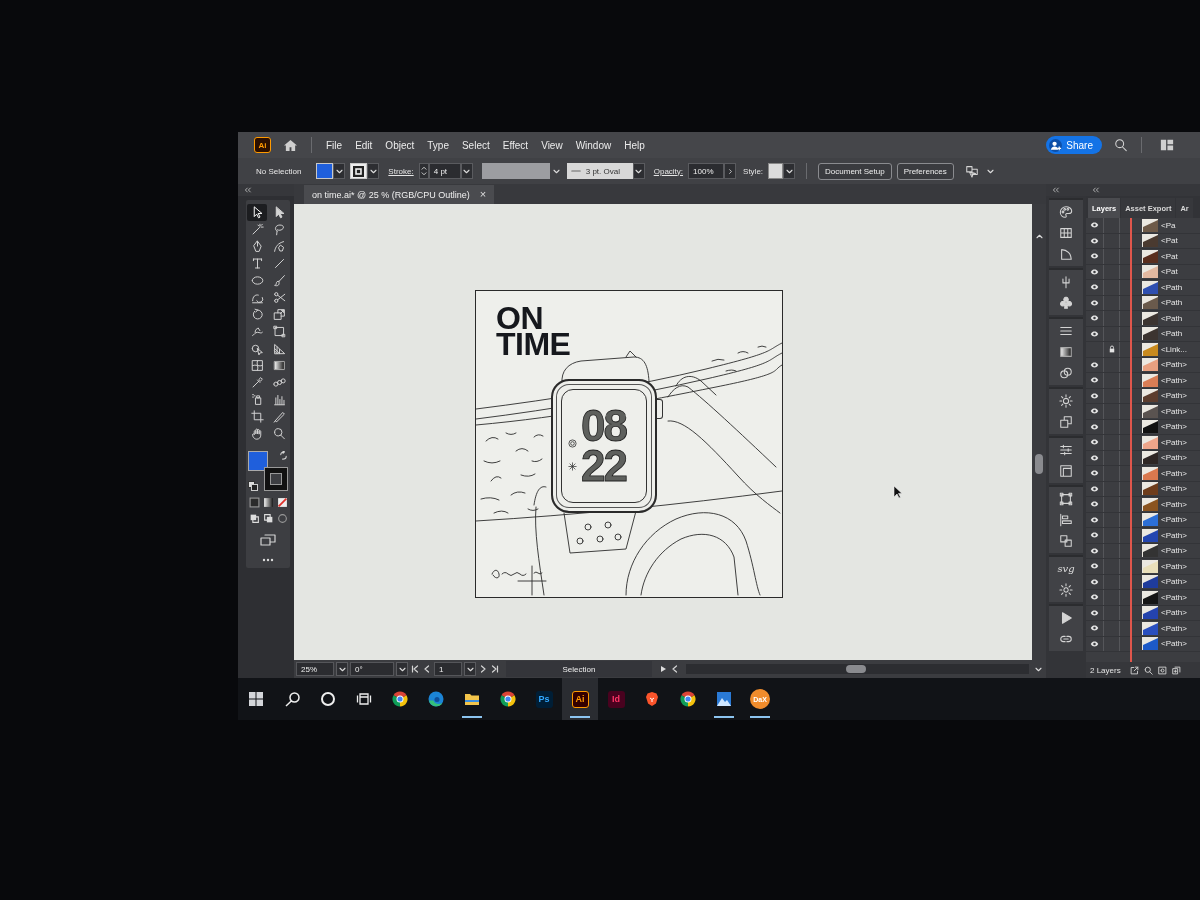 This screenshot has width=1200, height=900. What do you see at coordinates (399, 194) in the screenshot?
I see `document-tab: on time.ai* @ 25 % (RGB/CPU Outline) ×` at bounding box center [399, 194].